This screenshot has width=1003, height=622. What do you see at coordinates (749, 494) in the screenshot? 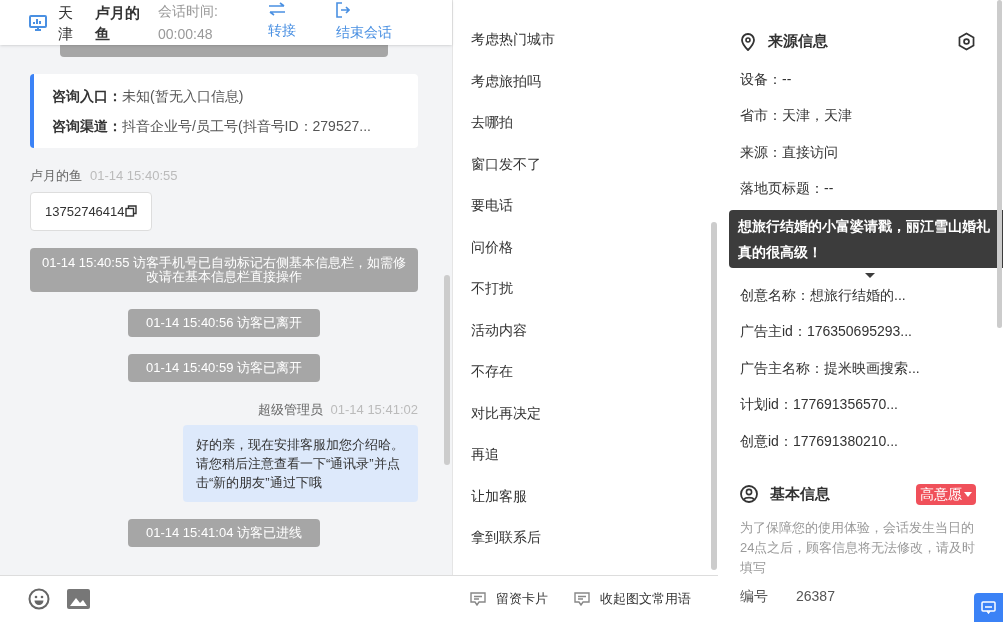
I see `user-icon` at bounding box center [749, 494].